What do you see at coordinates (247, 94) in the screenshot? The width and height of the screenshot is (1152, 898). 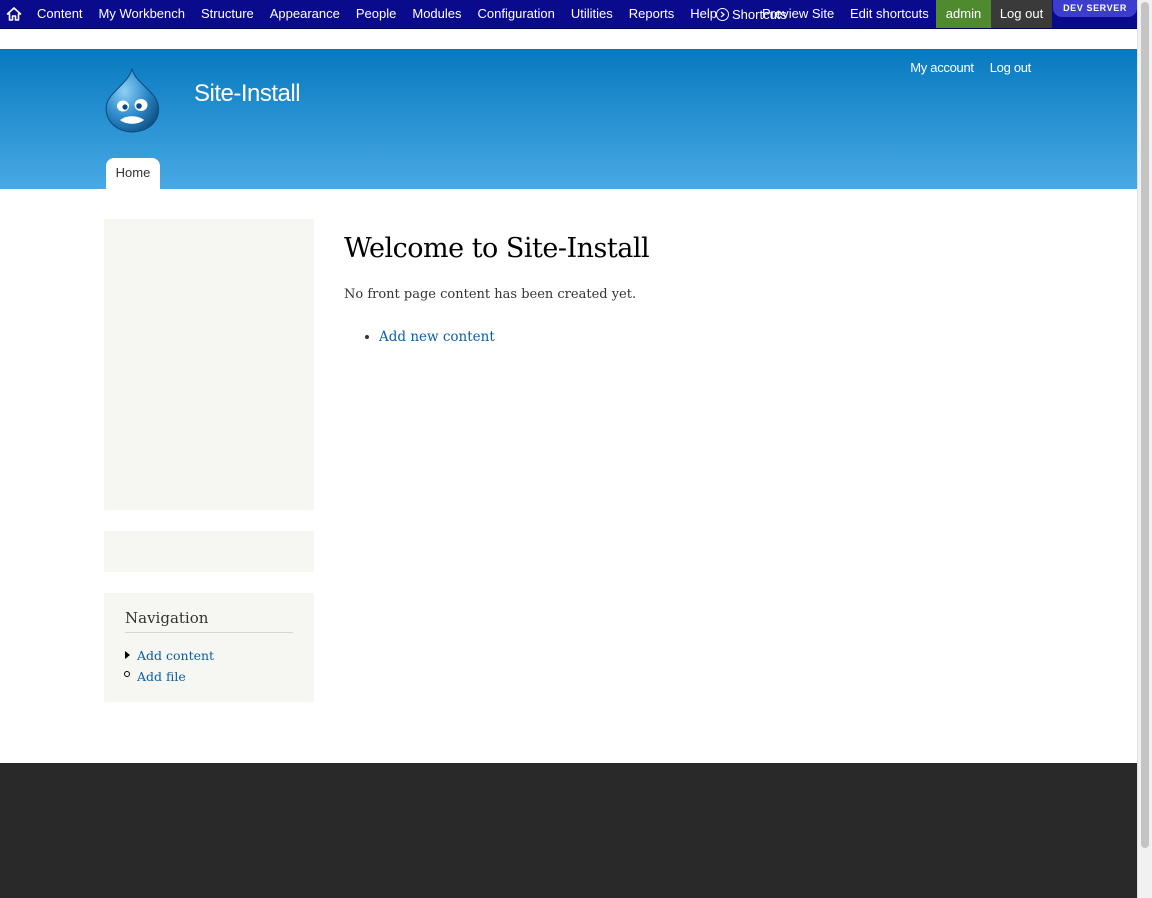 I see `site-name: Site-Install` at bounding box center [247, 94].